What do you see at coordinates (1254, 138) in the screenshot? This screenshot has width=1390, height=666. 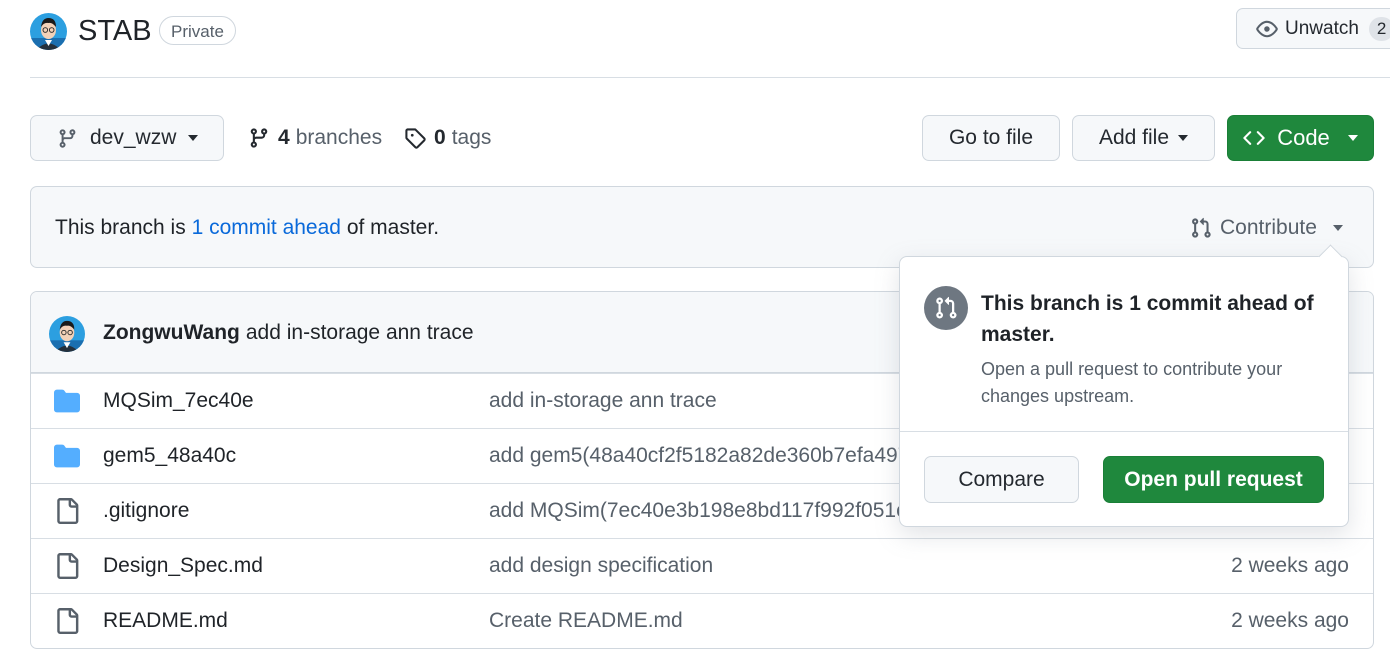 I see `code-icon` at bounding box center [1254, 138].